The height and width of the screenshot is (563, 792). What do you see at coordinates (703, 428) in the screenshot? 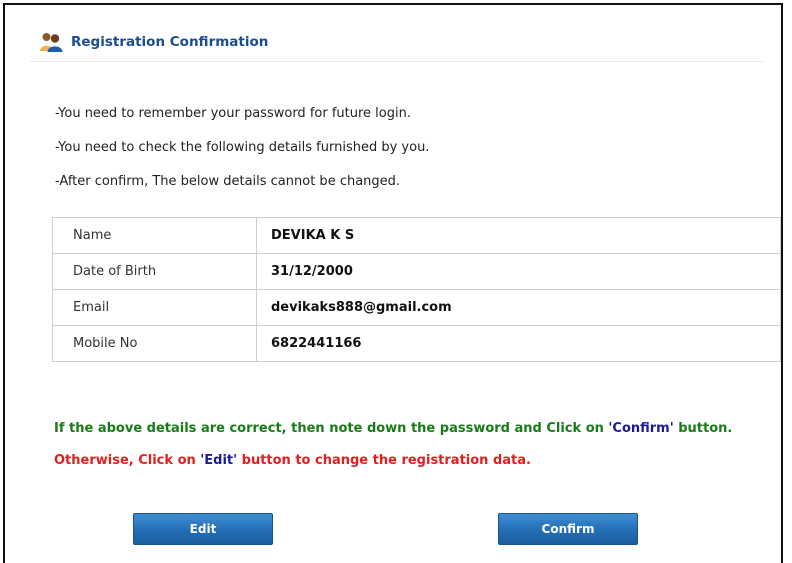
I see `confirm-instruction-suffix: button.` at bounding box center [703, 428].